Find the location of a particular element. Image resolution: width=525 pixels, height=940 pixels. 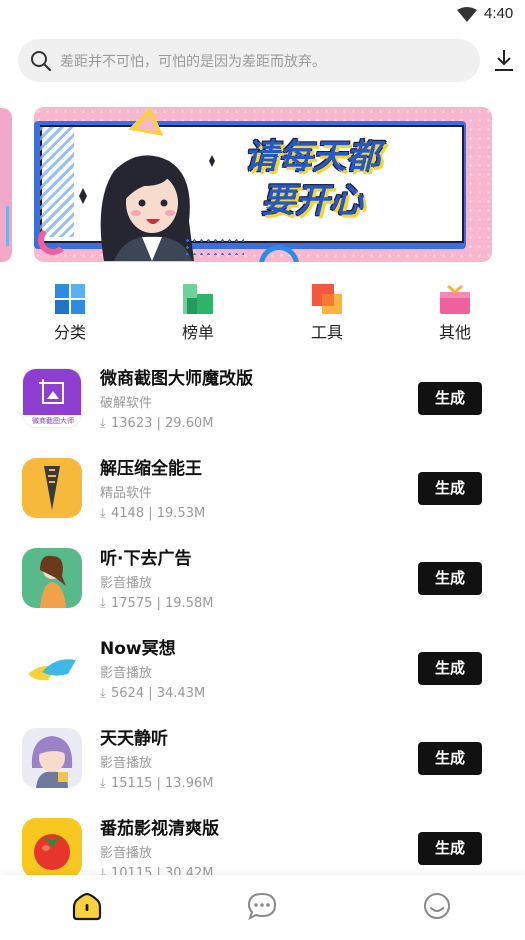

status-time: 4:40 is located at coordinates (499, 13).